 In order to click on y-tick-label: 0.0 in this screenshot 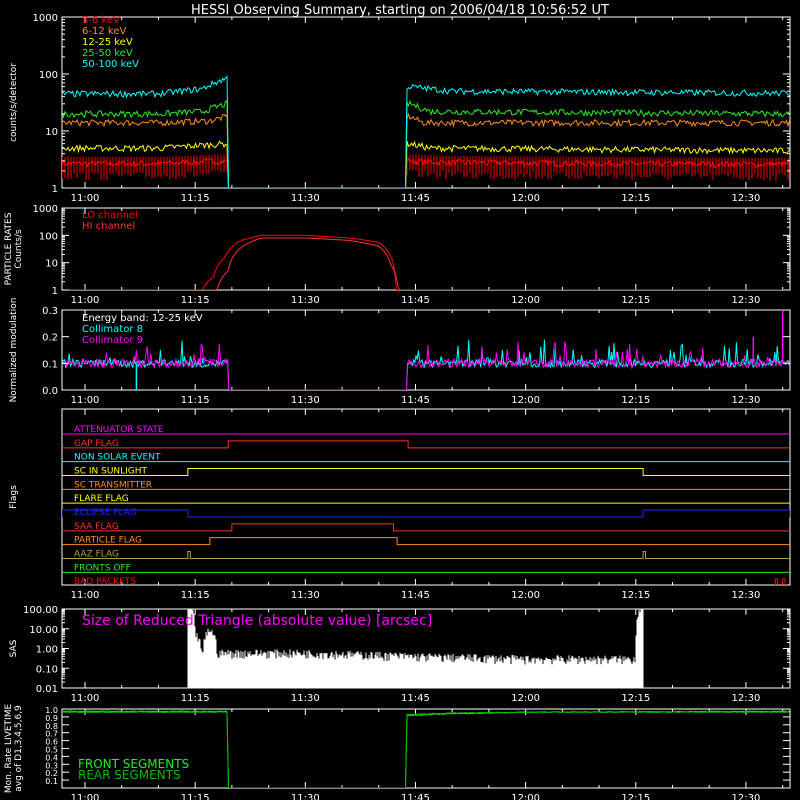, I will do `click(50, 391)`.